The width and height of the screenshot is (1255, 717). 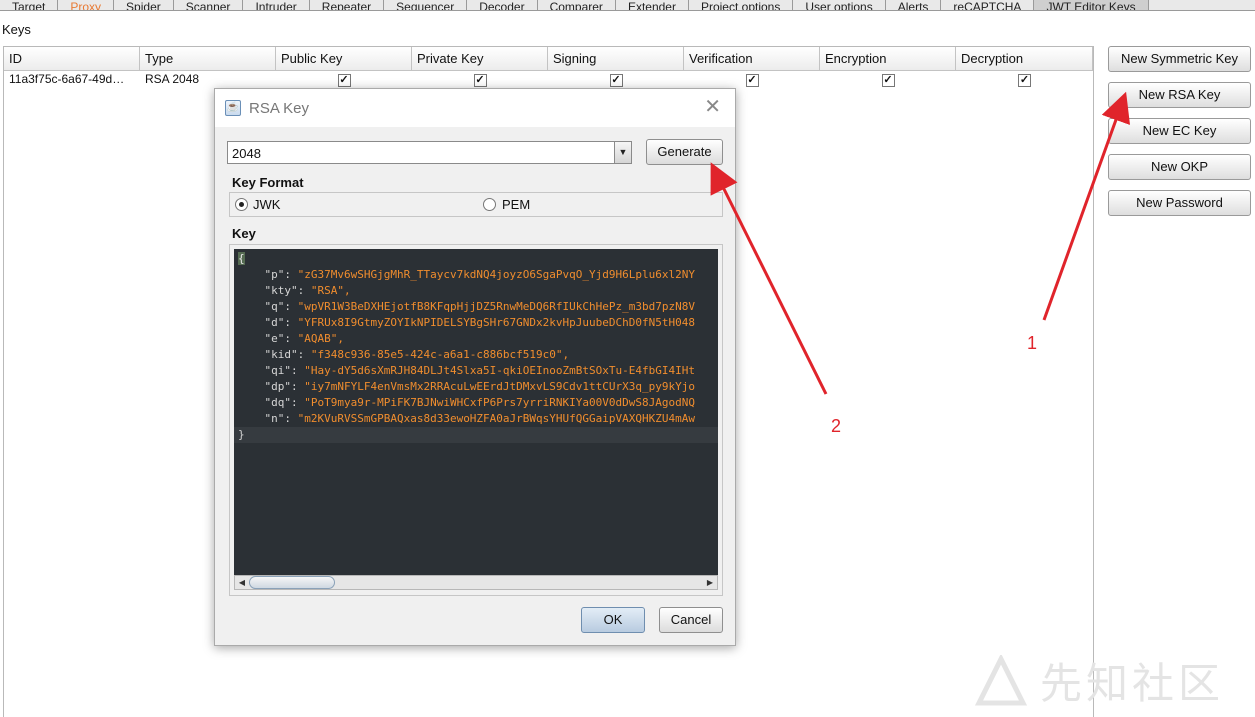 What do you see at coordinates (888, 80) in the screenshot?
I see `encryption-checkbox: ✓` at bounding box center [888, 80].